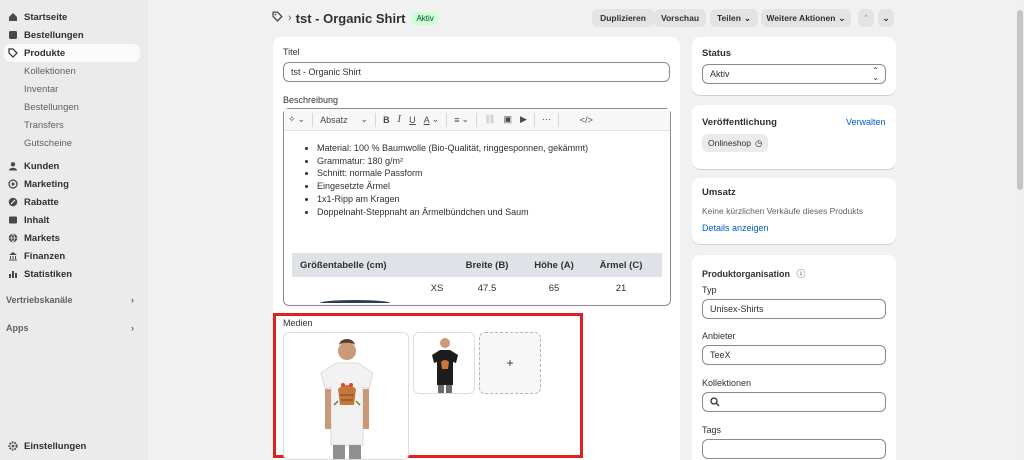 Image resolution: width=1024 pixels, height=460 pixels. I want to click on sidebar-subitem-purchase-orders: Bestellungen, so click(51, 107).